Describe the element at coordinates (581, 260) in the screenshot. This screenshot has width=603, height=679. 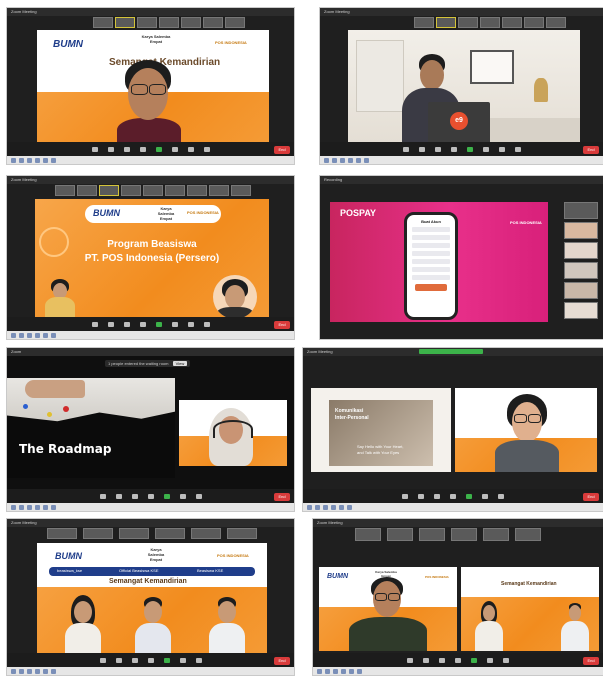
I see `participant-column` at that location.